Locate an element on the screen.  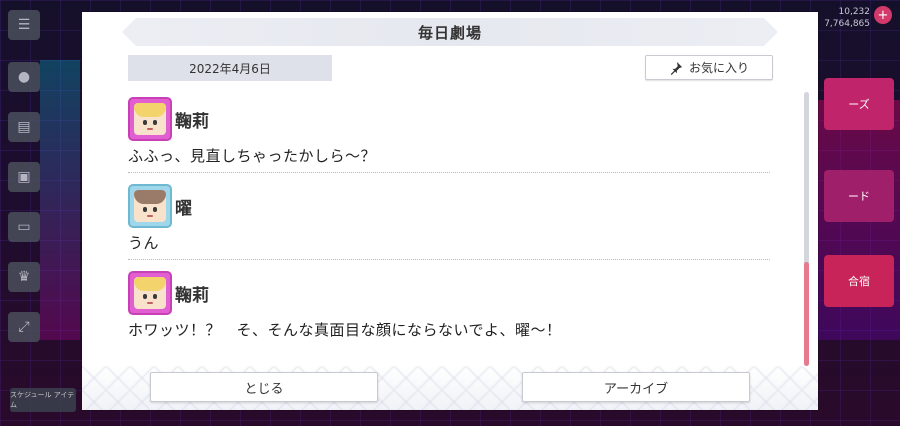
right-tile: ーズ is located at coordinates (859, 104).